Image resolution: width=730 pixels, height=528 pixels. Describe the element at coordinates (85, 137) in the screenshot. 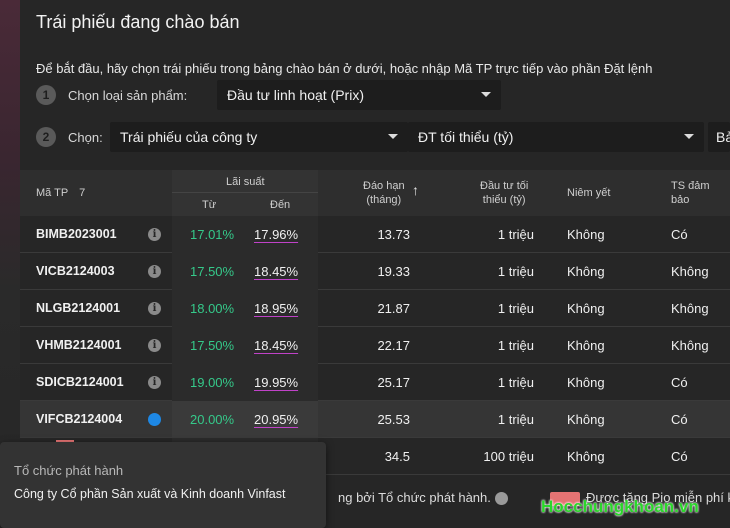

I see `step-2-label: Chọn:` at that location.